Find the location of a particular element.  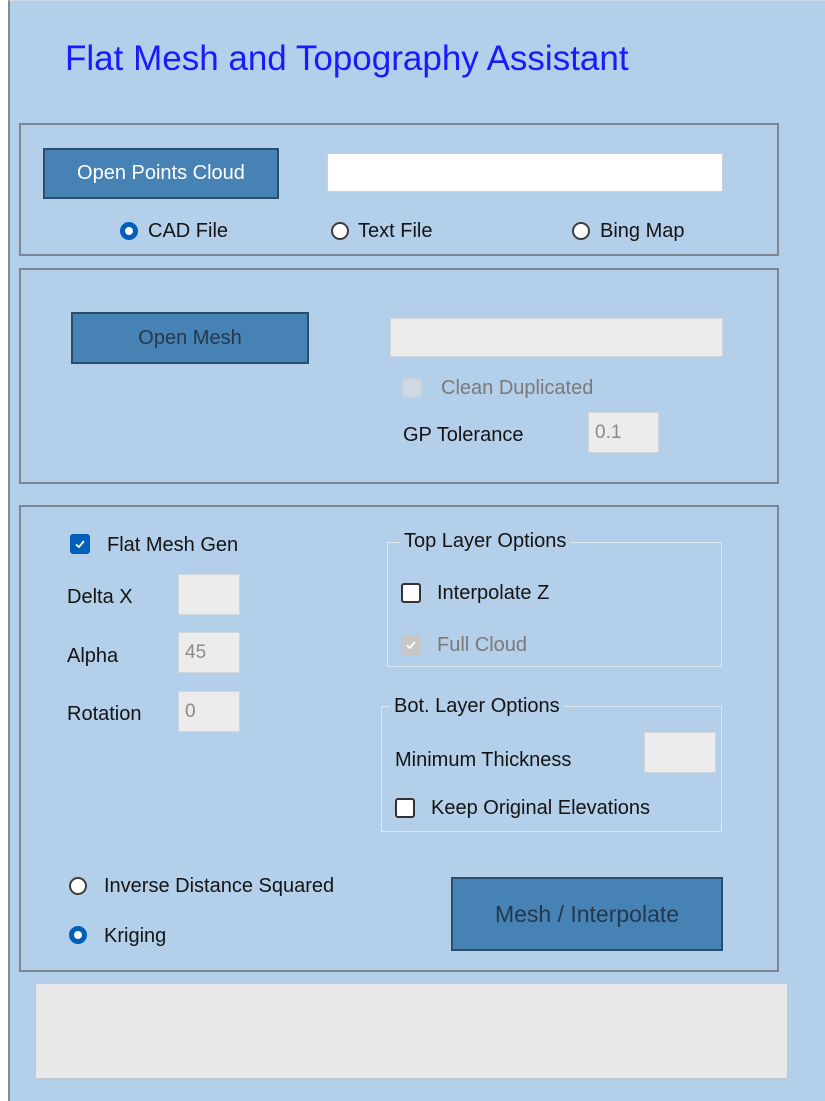

points-cloud-path-input is located at coordinates (525, 172).